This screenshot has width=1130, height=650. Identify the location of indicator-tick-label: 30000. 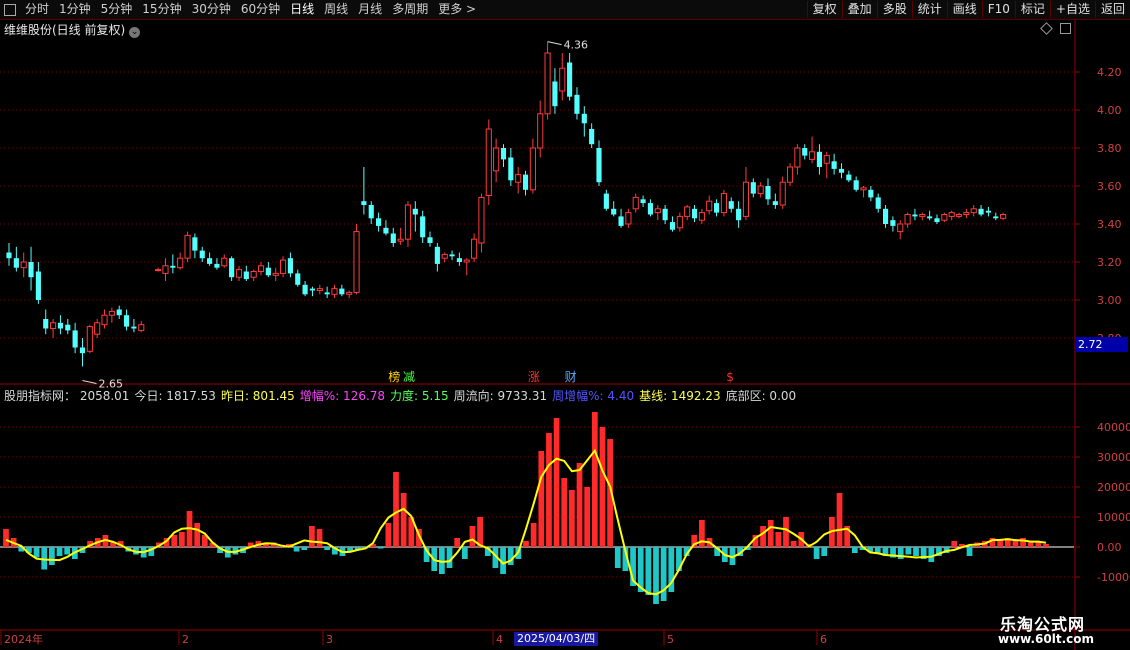
(1113, 457).